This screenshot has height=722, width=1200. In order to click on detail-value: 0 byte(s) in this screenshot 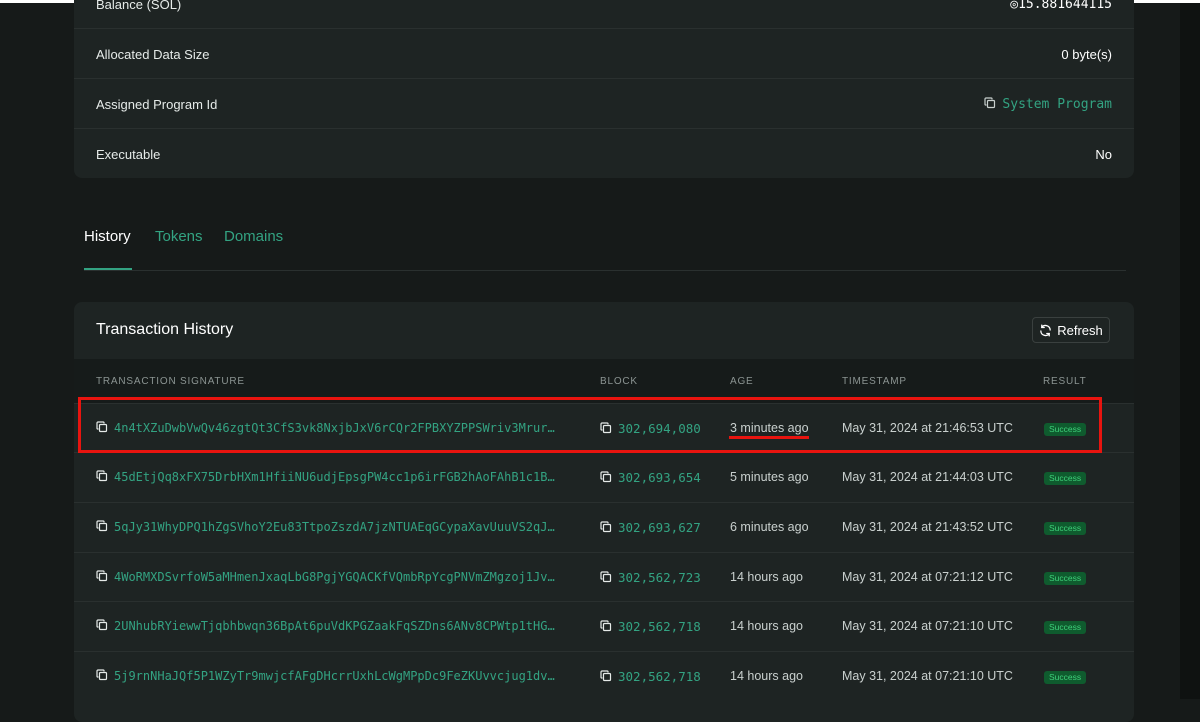, I will do `click(1086, 54)`.